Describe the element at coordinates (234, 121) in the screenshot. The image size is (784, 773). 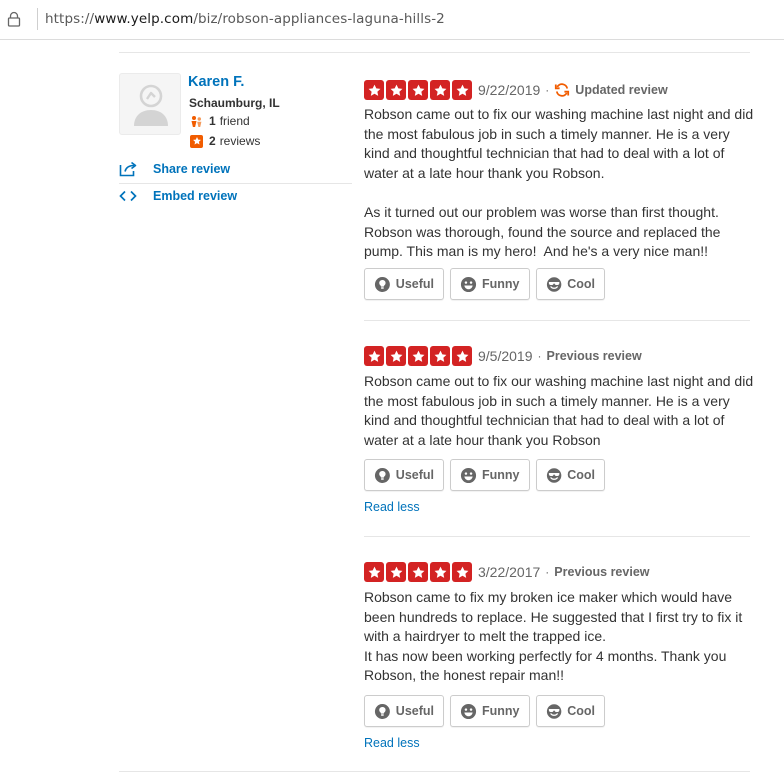
I see `friends-label: friend` at that location.